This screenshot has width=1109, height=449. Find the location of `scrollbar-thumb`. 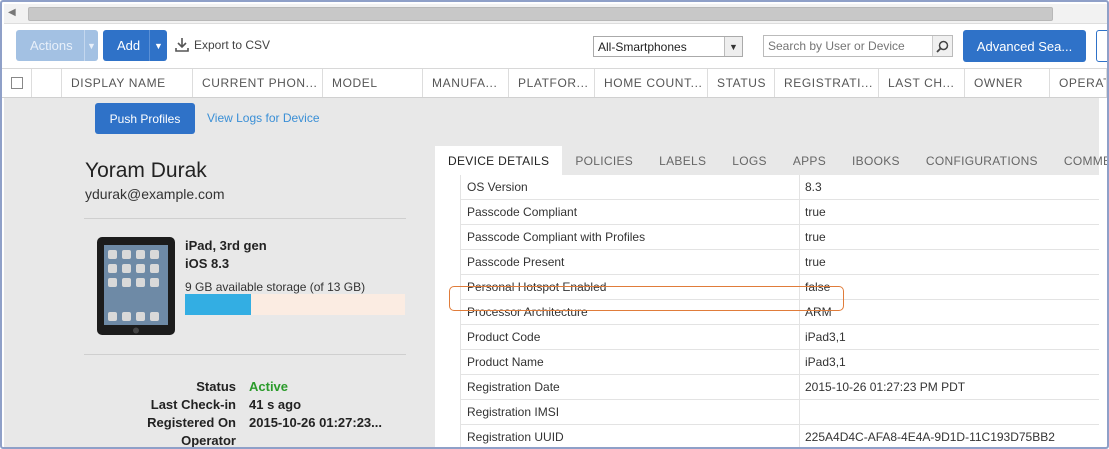

scrollbar-thumb is located at coordinates (540, 14).